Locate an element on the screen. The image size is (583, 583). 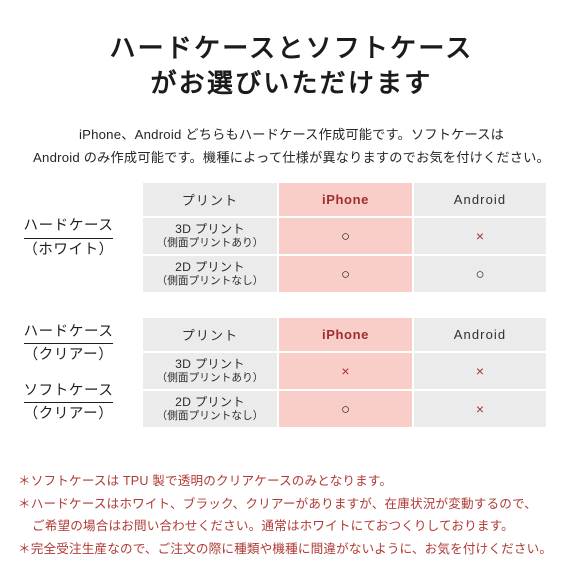
row-label-hardcase-white: ハードケース （ホワイト） is located at coordinates (68, 237).